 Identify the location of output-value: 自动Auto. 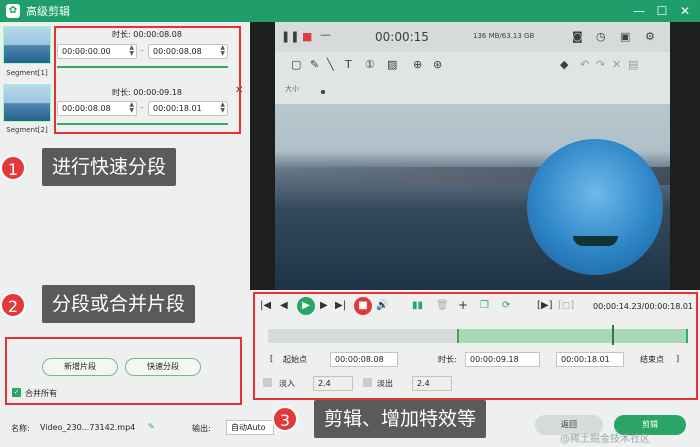
(248, 427).